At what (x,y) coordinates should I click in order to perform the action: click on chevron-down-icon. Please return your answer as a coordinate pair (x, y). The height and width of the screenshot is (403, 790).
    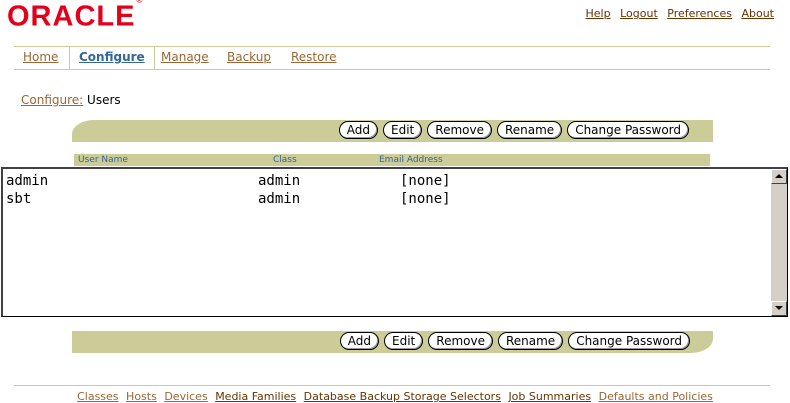
    Looking at the image, I should click on (779, 308).